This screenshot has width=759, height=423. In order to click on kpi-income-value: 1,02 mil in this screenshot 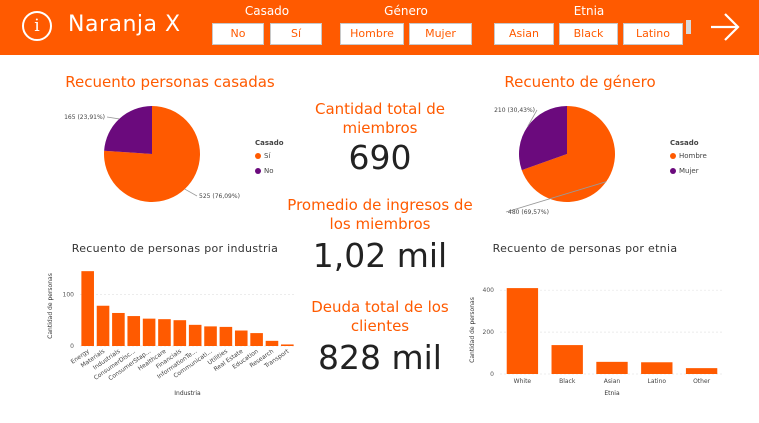, I will do `click(380, 255)`.